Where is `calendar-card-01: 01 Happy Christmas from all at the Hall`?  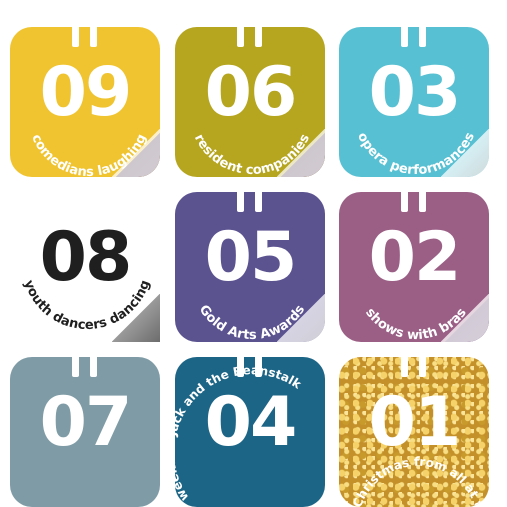
calendar-card-01: 01 Happy Christmas from all at the Hall is located at coordinates (414, 432).